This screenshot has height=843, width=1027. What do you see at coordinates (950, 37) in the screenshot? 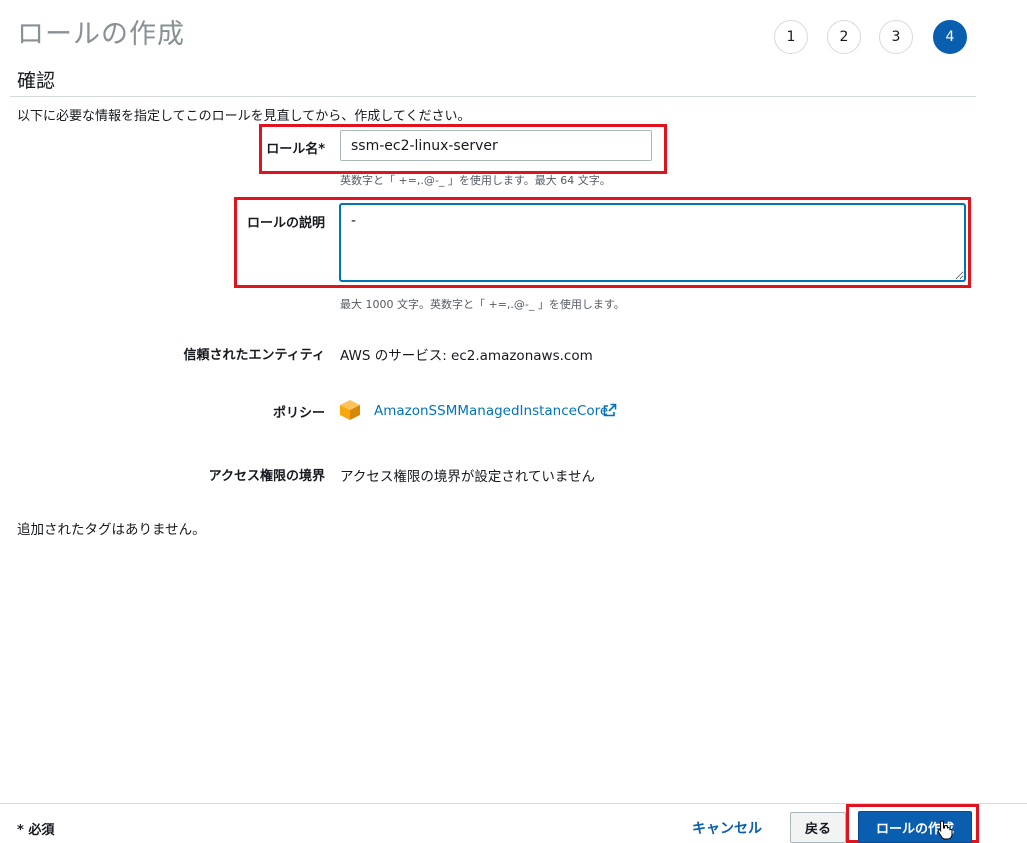
I see `step-4-active: 4` at bounding box center [950, 37].